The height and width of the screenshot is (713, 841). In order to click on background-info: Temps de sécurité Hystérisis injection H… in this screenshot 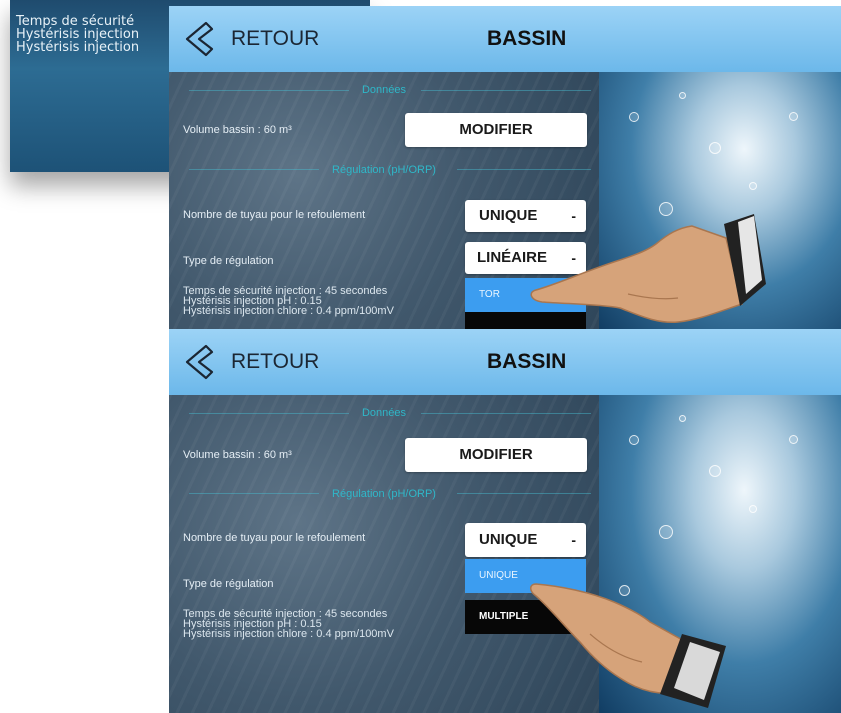, I will do `click(77, 34)`.